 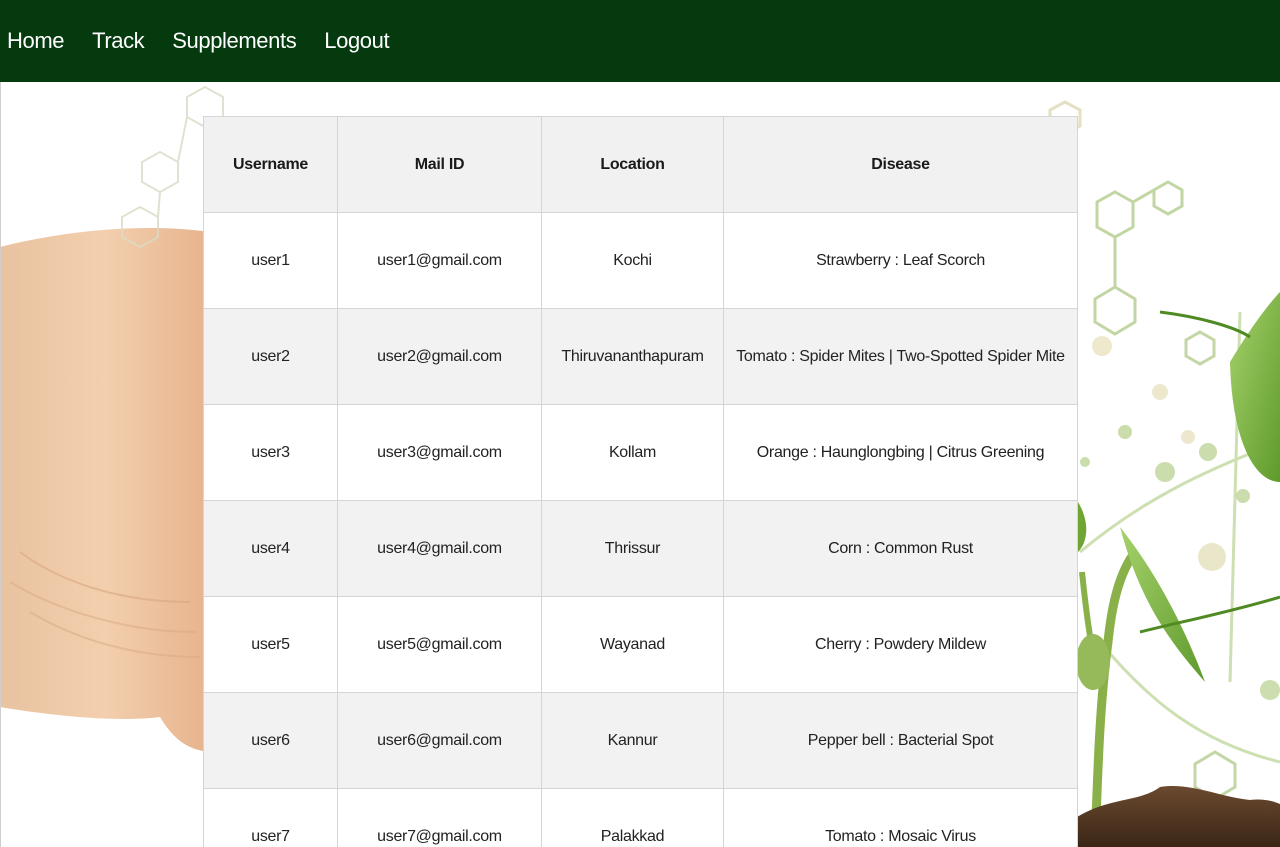 I want to click on nav-supplements-link: Supplements, so click(x=234, y=41).